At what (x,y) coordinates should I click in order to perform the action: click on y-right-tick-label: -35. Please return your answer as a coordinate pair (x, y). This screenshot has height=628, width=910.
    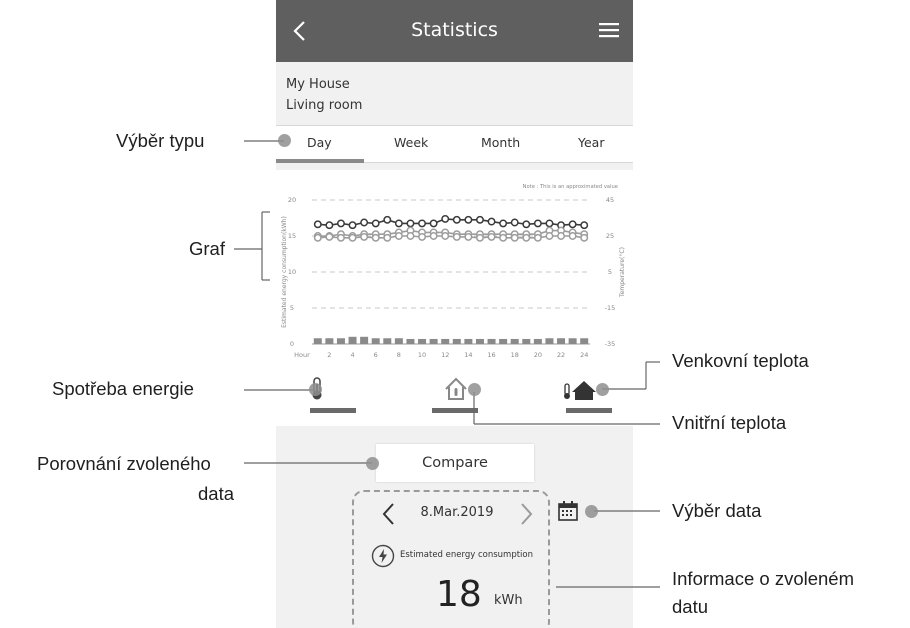
    Looking at the image, I should click on (610, 344).